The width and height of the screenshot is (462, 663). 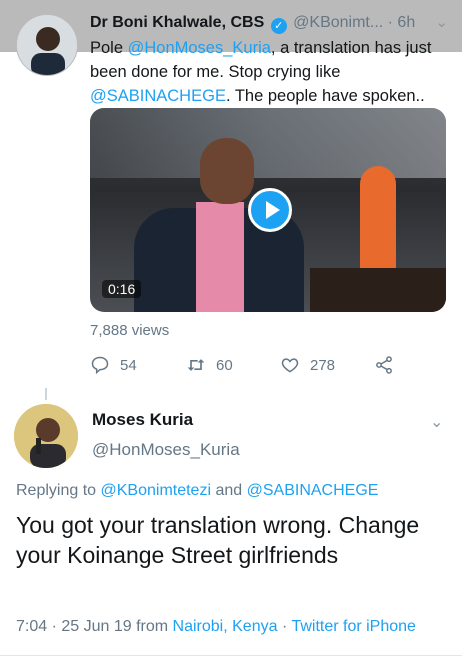 I want to click on replying-and: and, so click(x=229, y=490).